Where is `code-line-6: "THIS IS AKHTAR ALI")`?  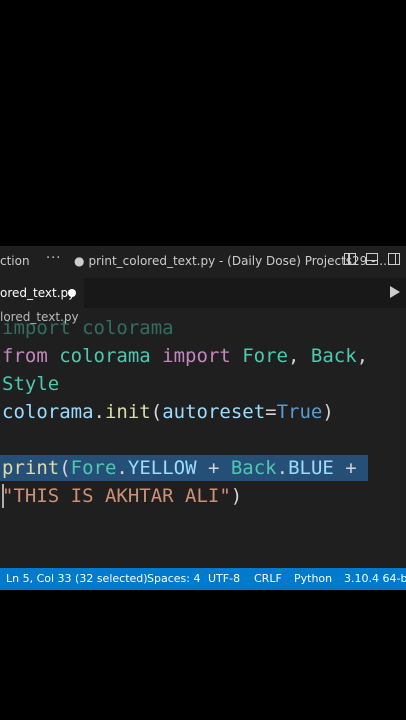 code-line-6: "THIS IS AKHTAR ALI") is located at coordinates (122, 496).